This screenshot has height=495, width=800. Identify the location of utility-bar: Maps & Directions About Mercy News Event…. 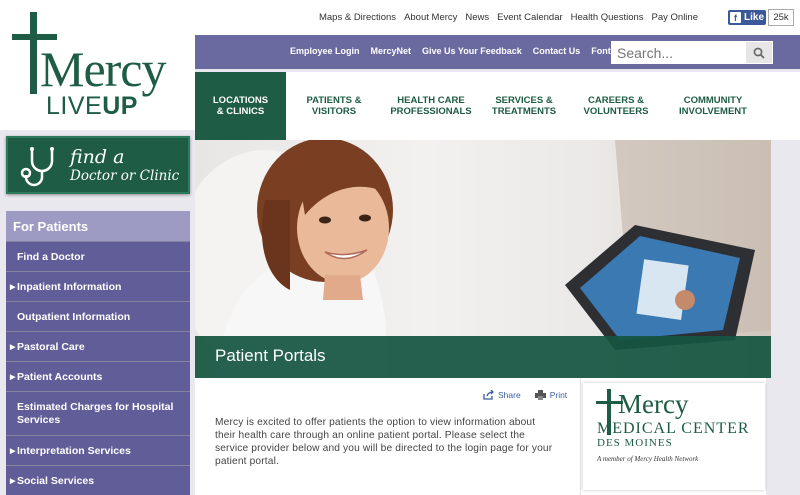
(497, 17).